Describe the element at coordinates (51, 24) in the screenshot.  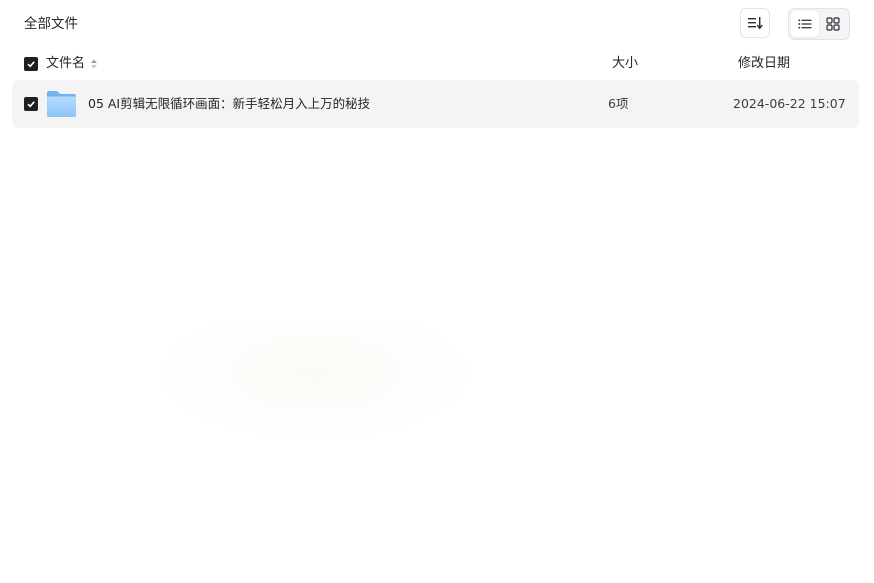
I see `breadcrumb: 全部文件` at that location.